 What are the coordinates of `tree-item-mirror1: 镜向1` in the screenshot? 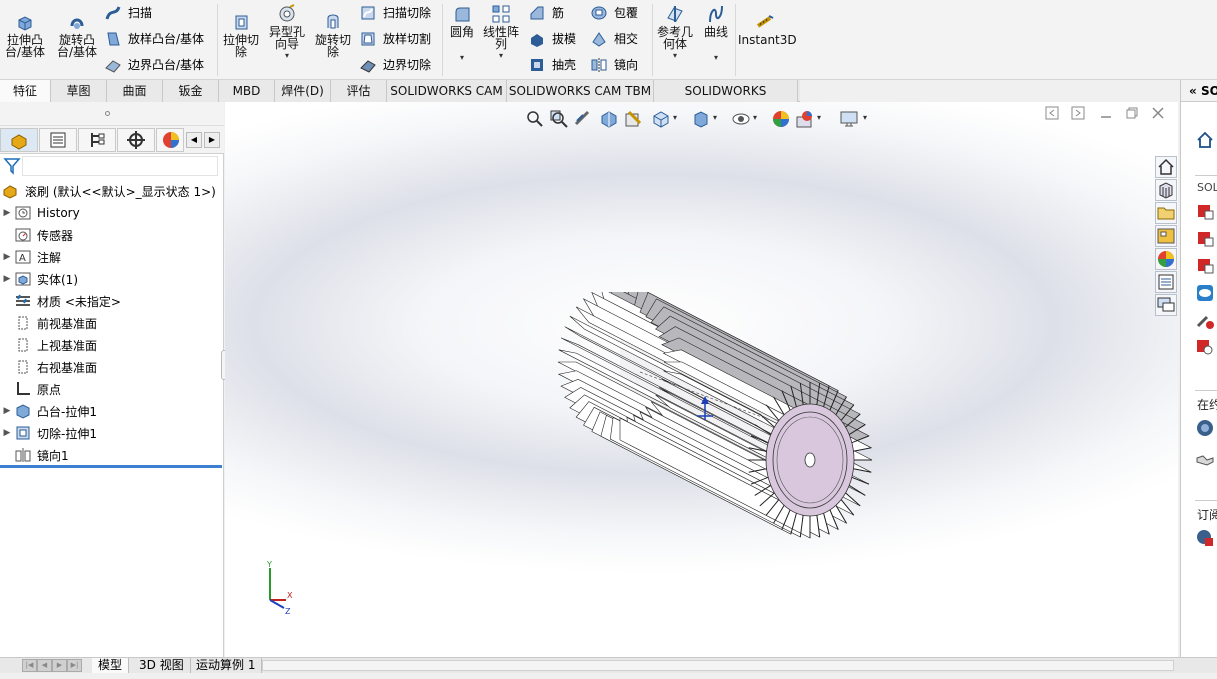 It's located at (112, 455).